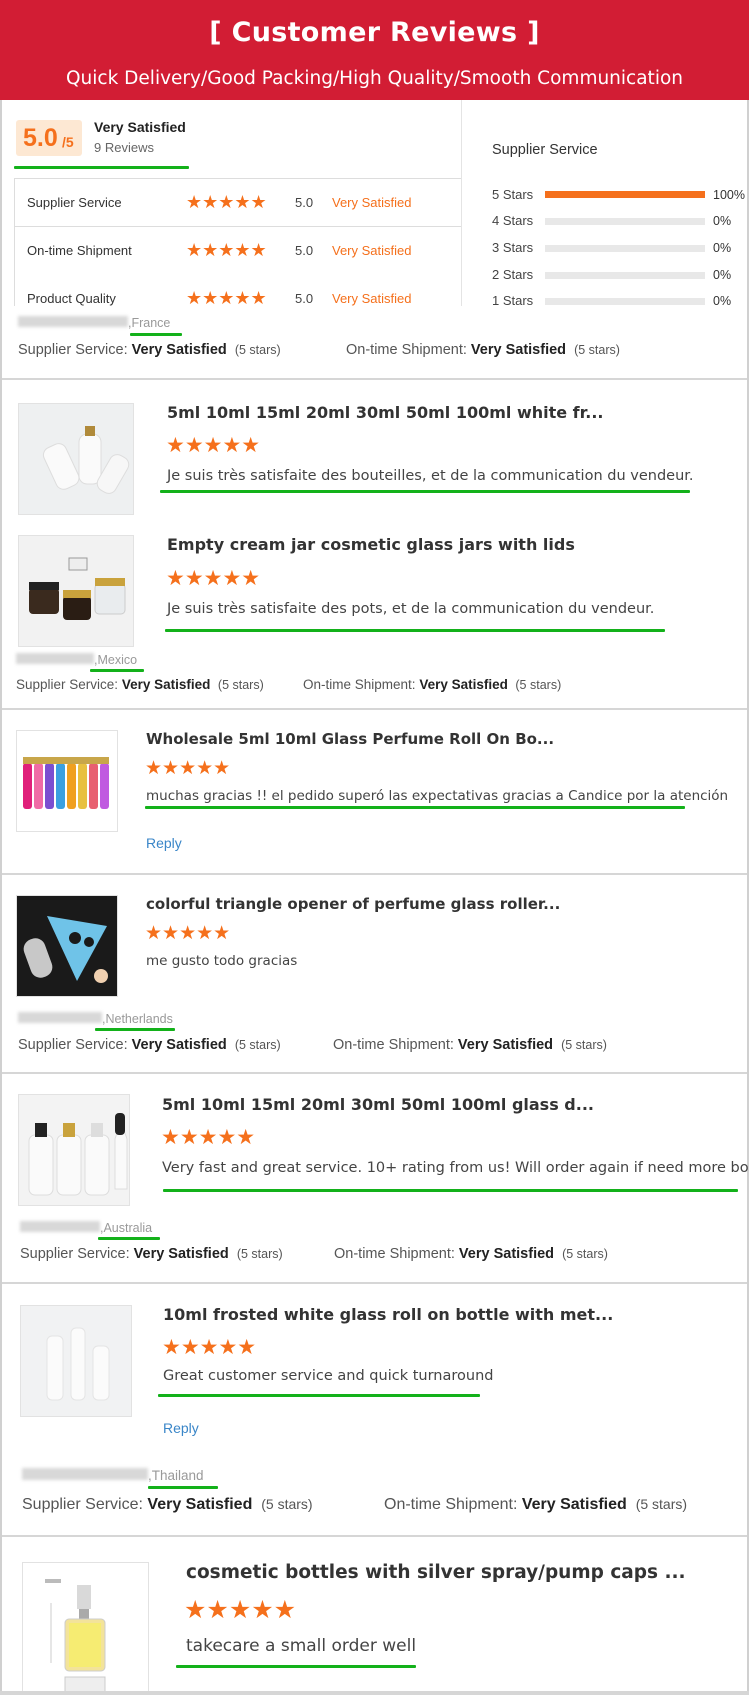  Describe the element at coordinates (513, 300) in the screenshot. I see `distribution-label: 1 Stars` at that location.